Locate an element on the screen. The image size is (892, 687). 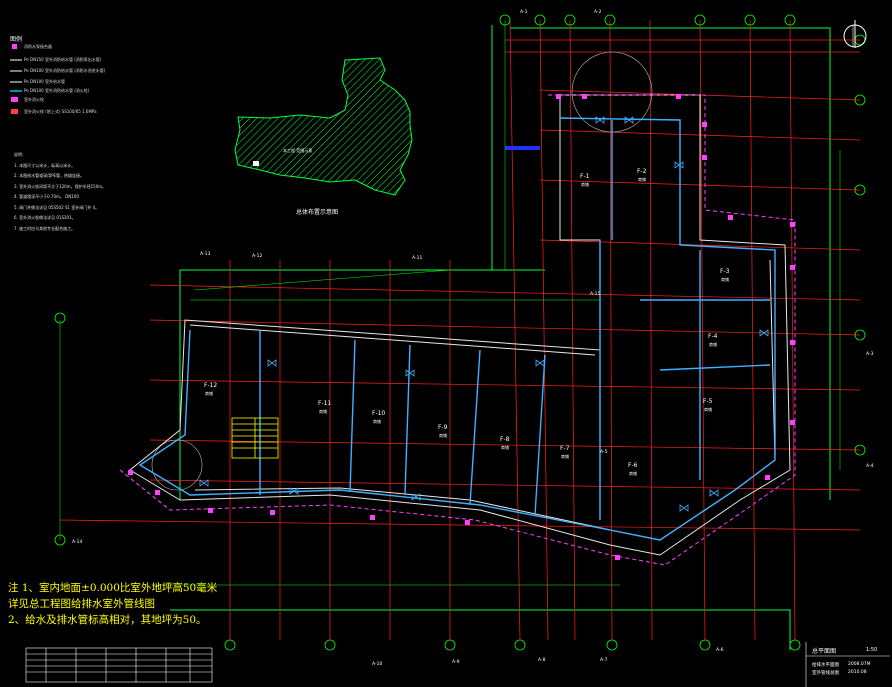
zone-label: F-7 is located at coordinates (565, 448).